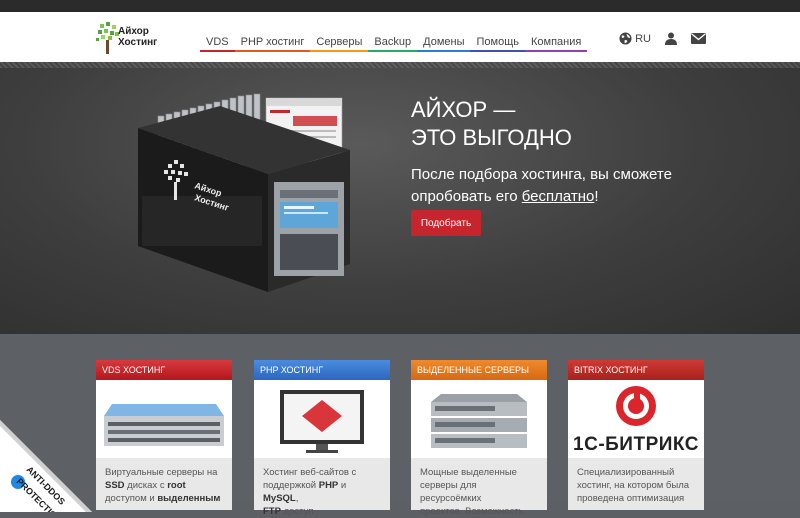 This screenshot has width=800, height=518. I want to click on language-label: RU, so click(643, 38).